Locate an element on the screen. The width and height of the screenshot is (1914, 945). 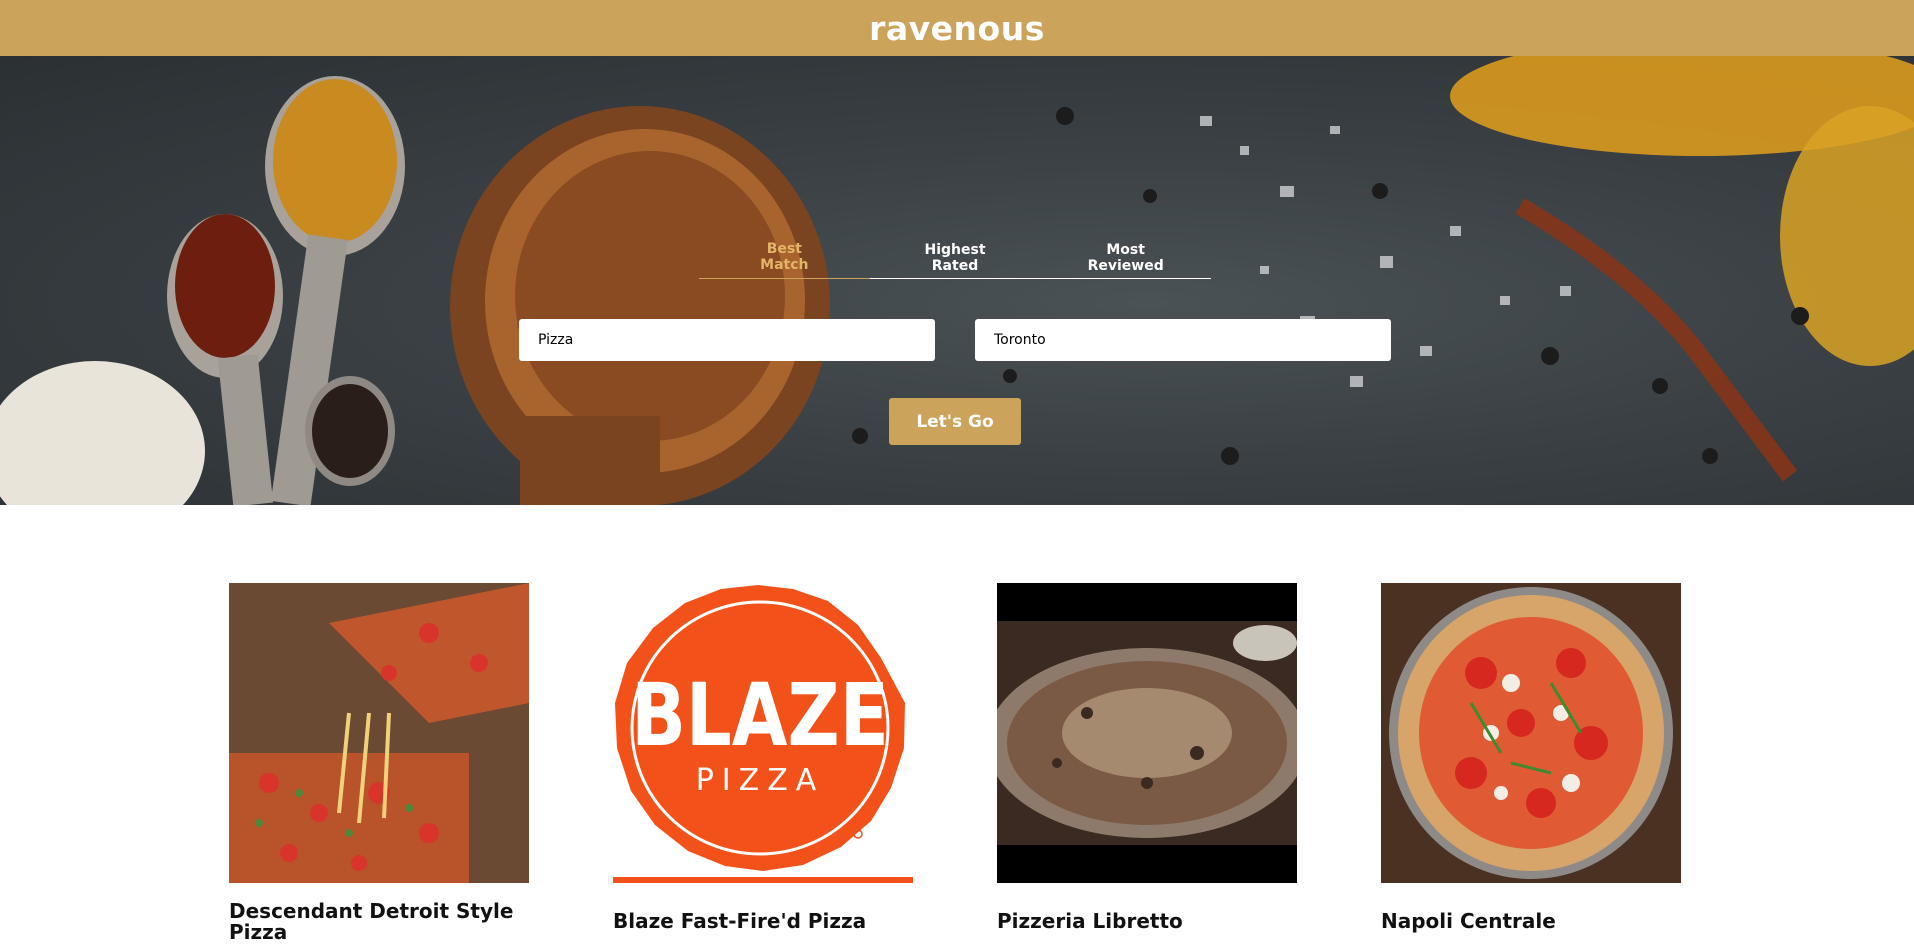
sort-option-highest-rated: Highest Rated is located at coordinates (955, 232).